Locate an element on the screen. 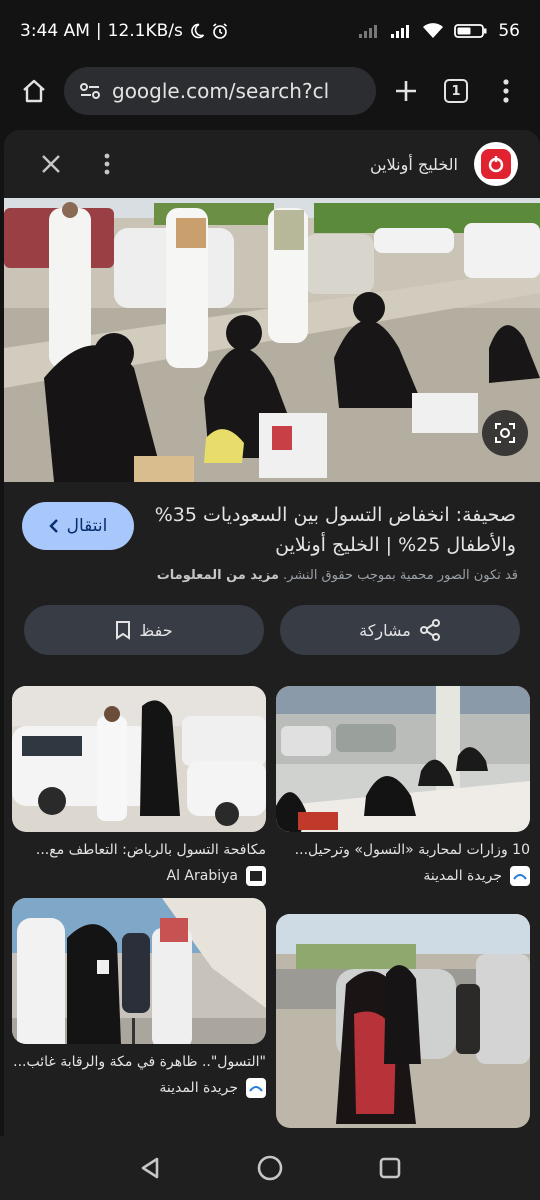 The image size is (540, 1200). browser-toolbar: google.com/search?cl 1 is located at coordinates (270, 91).